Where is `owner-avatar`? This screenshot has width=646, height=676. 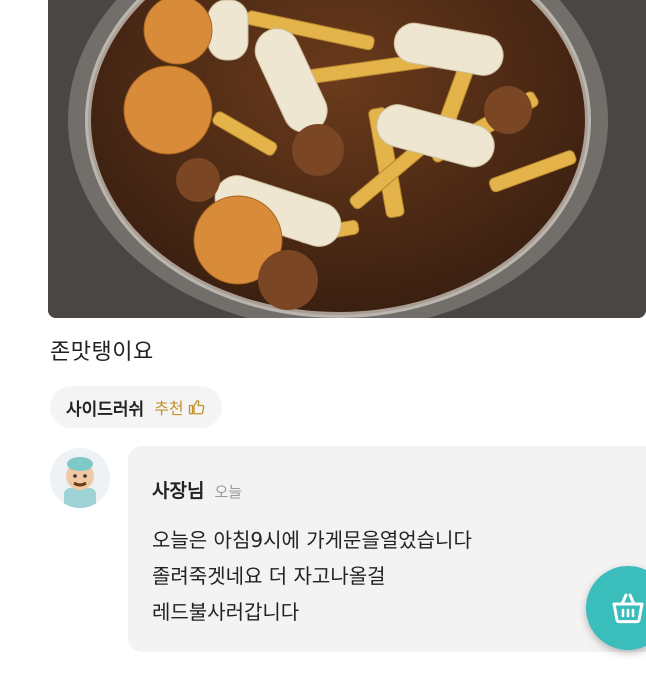
owner-avatar is located at coordinates (80, 478).